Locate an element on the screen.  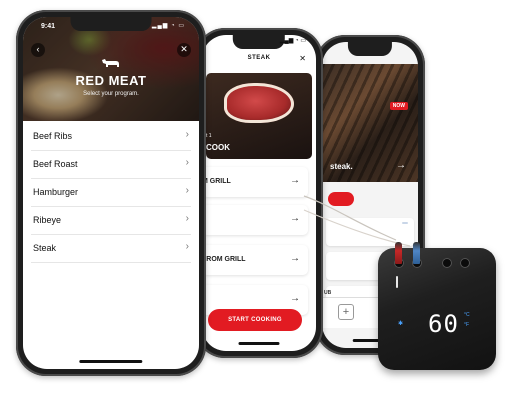
grill-image: NOW steak. → is located at coordinates (370, 123).